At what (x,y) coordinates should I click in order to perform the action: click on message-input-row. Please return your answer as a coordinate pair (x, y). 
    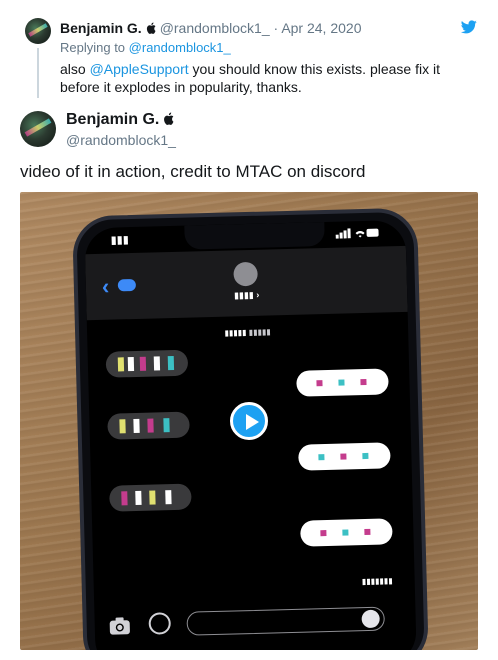
    Looking at the image, I should click on (255, 623).